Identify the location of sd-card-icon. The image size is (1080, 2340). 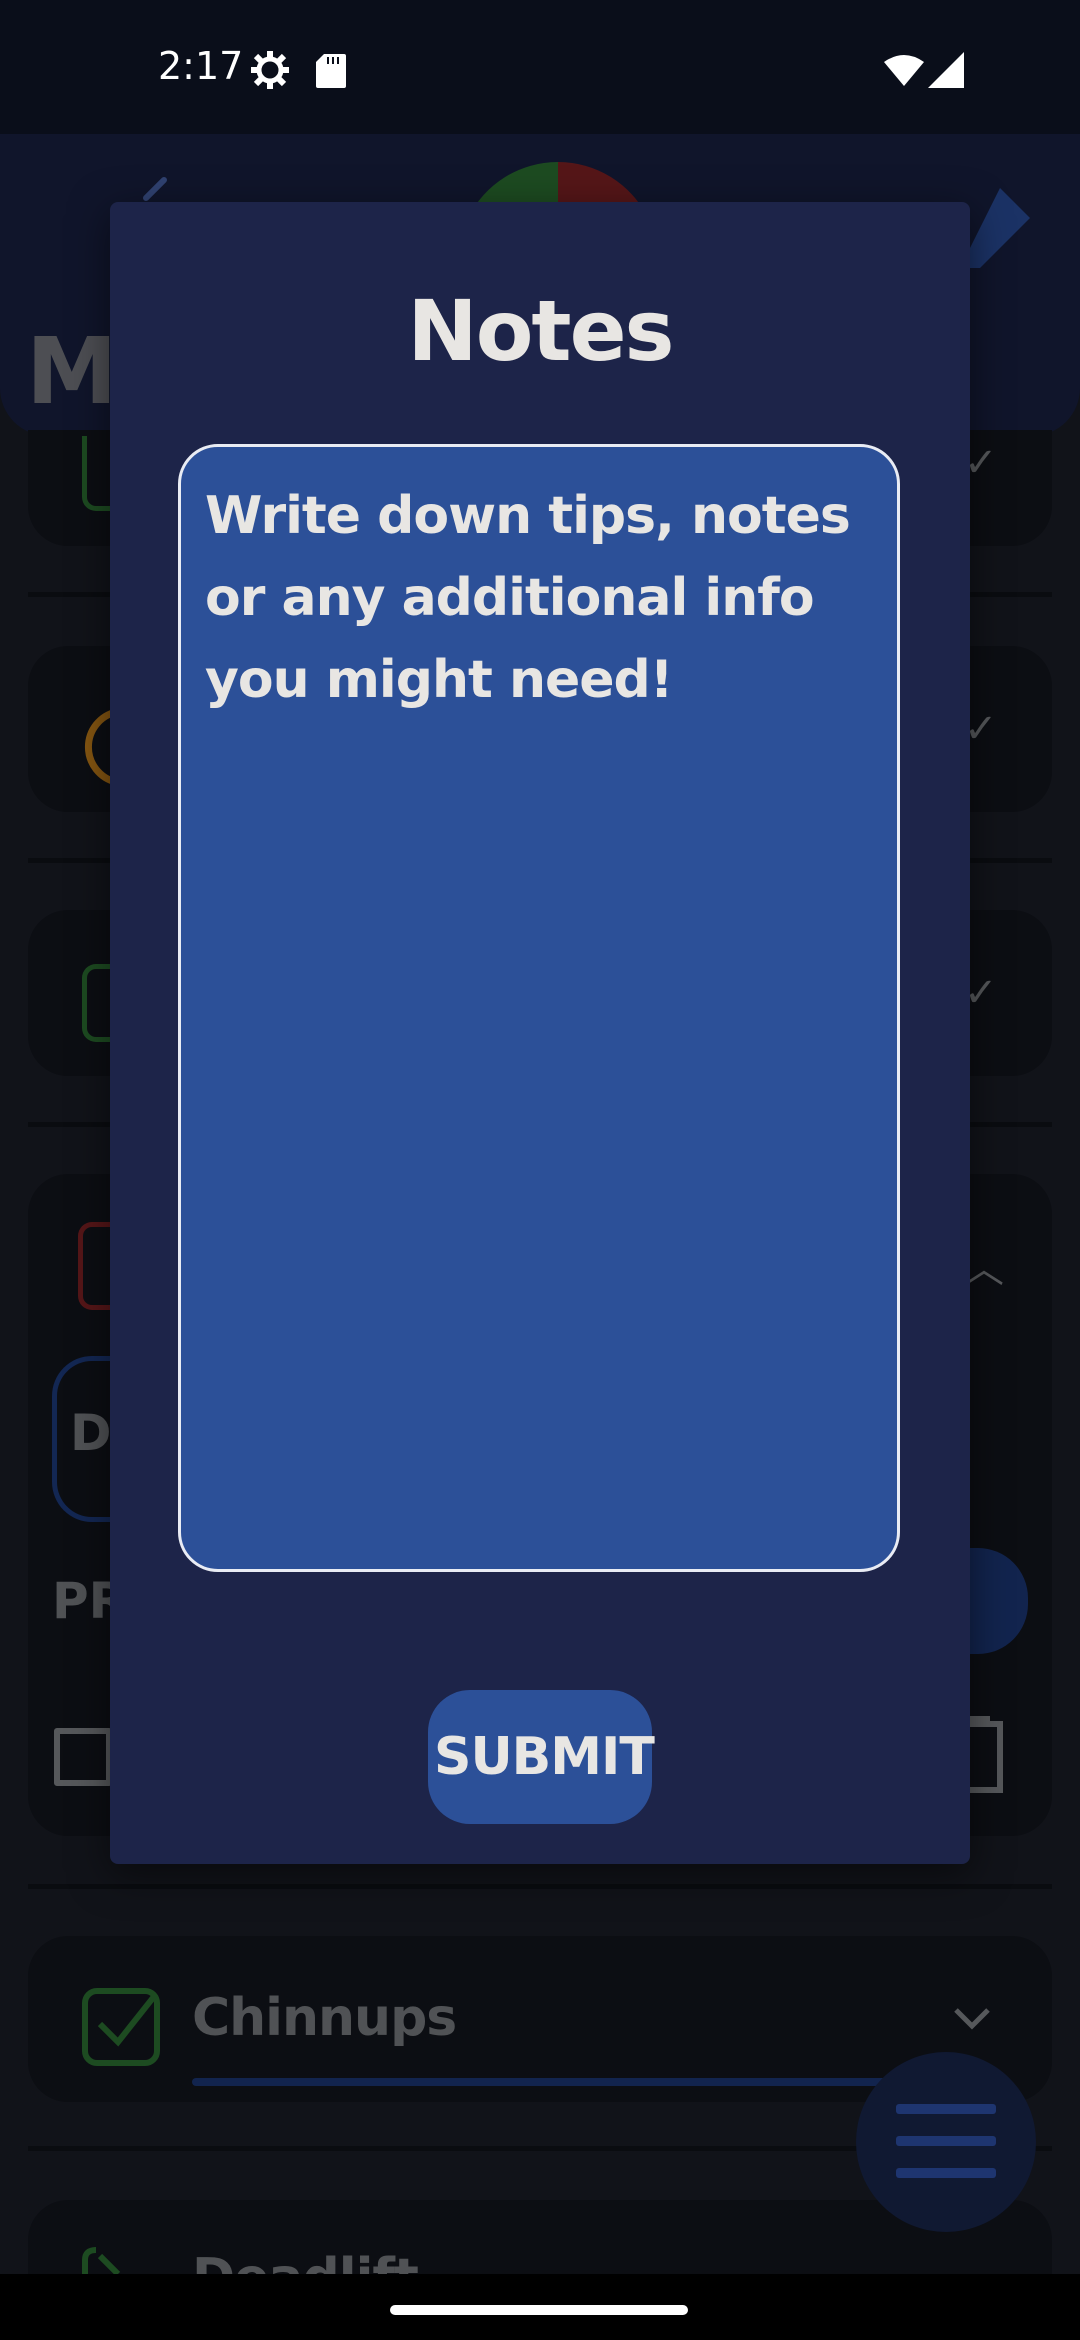
(331, 73).